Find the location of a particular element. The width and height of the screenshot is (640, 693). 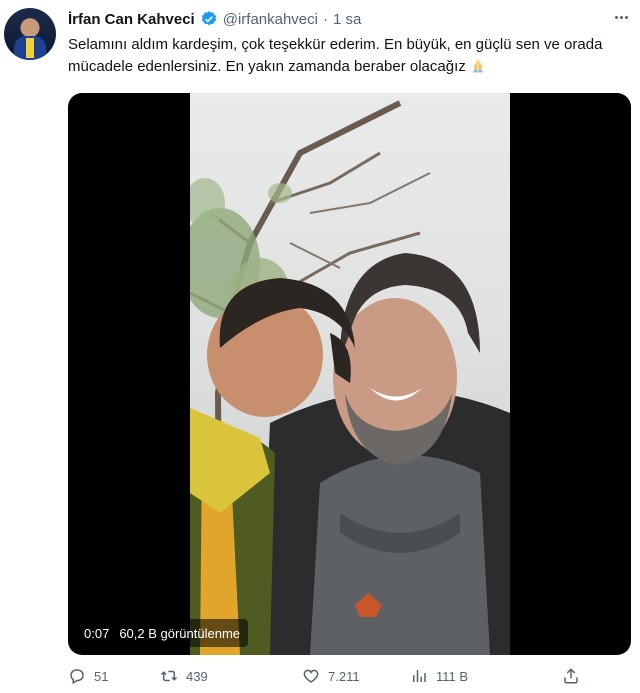

views-count: 111 B is located at coordinates (452, 676).